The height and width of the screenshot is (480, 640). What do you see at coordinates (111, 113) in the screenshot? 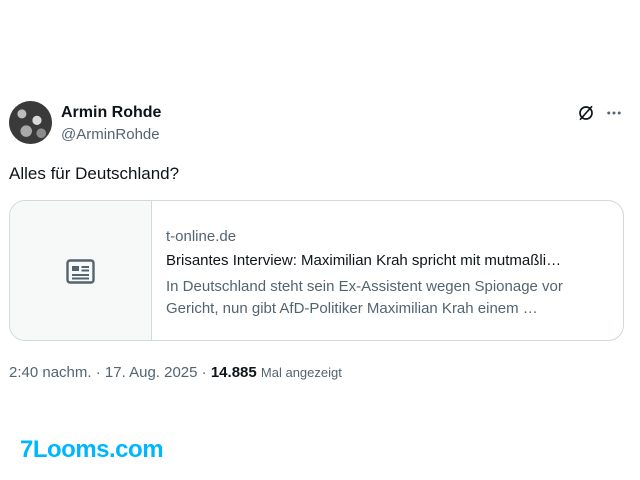
I see `author-name: Armin Rohde` at bounding box center [111, 113].